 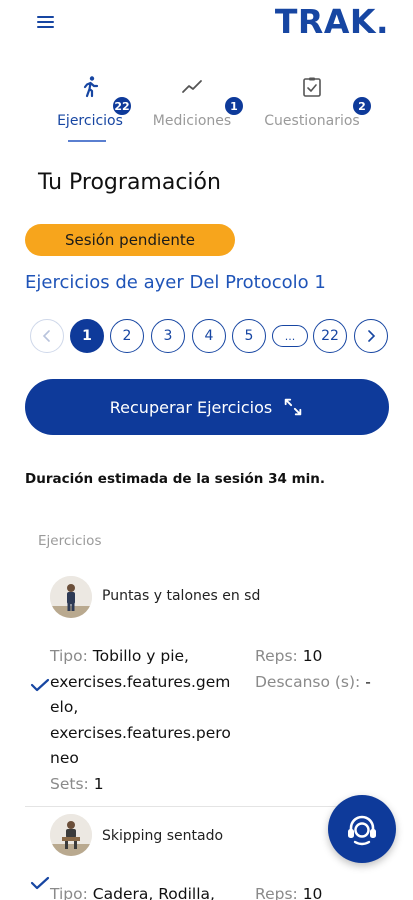 What do you see at coordinates (91, 87) in the screenshot?
I see `running-icon` at bounding box center [91, 87].